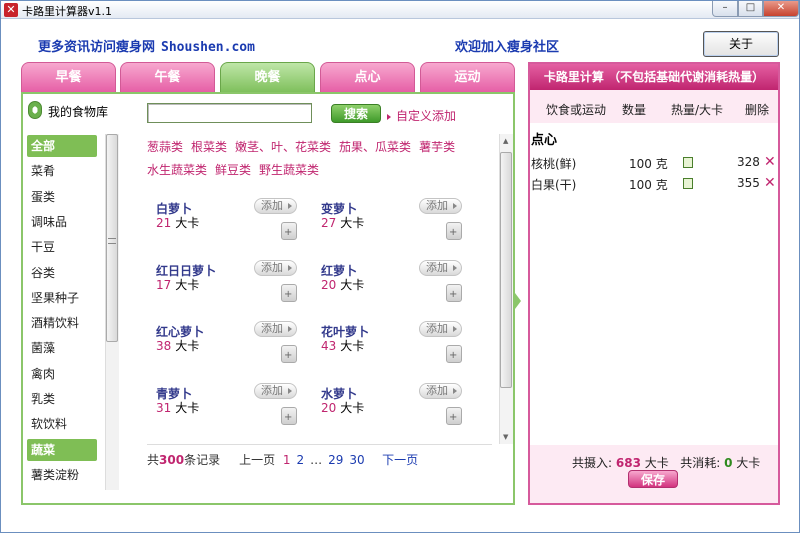  I want to click on food-calories: 21 大卡, so click(178, 223).